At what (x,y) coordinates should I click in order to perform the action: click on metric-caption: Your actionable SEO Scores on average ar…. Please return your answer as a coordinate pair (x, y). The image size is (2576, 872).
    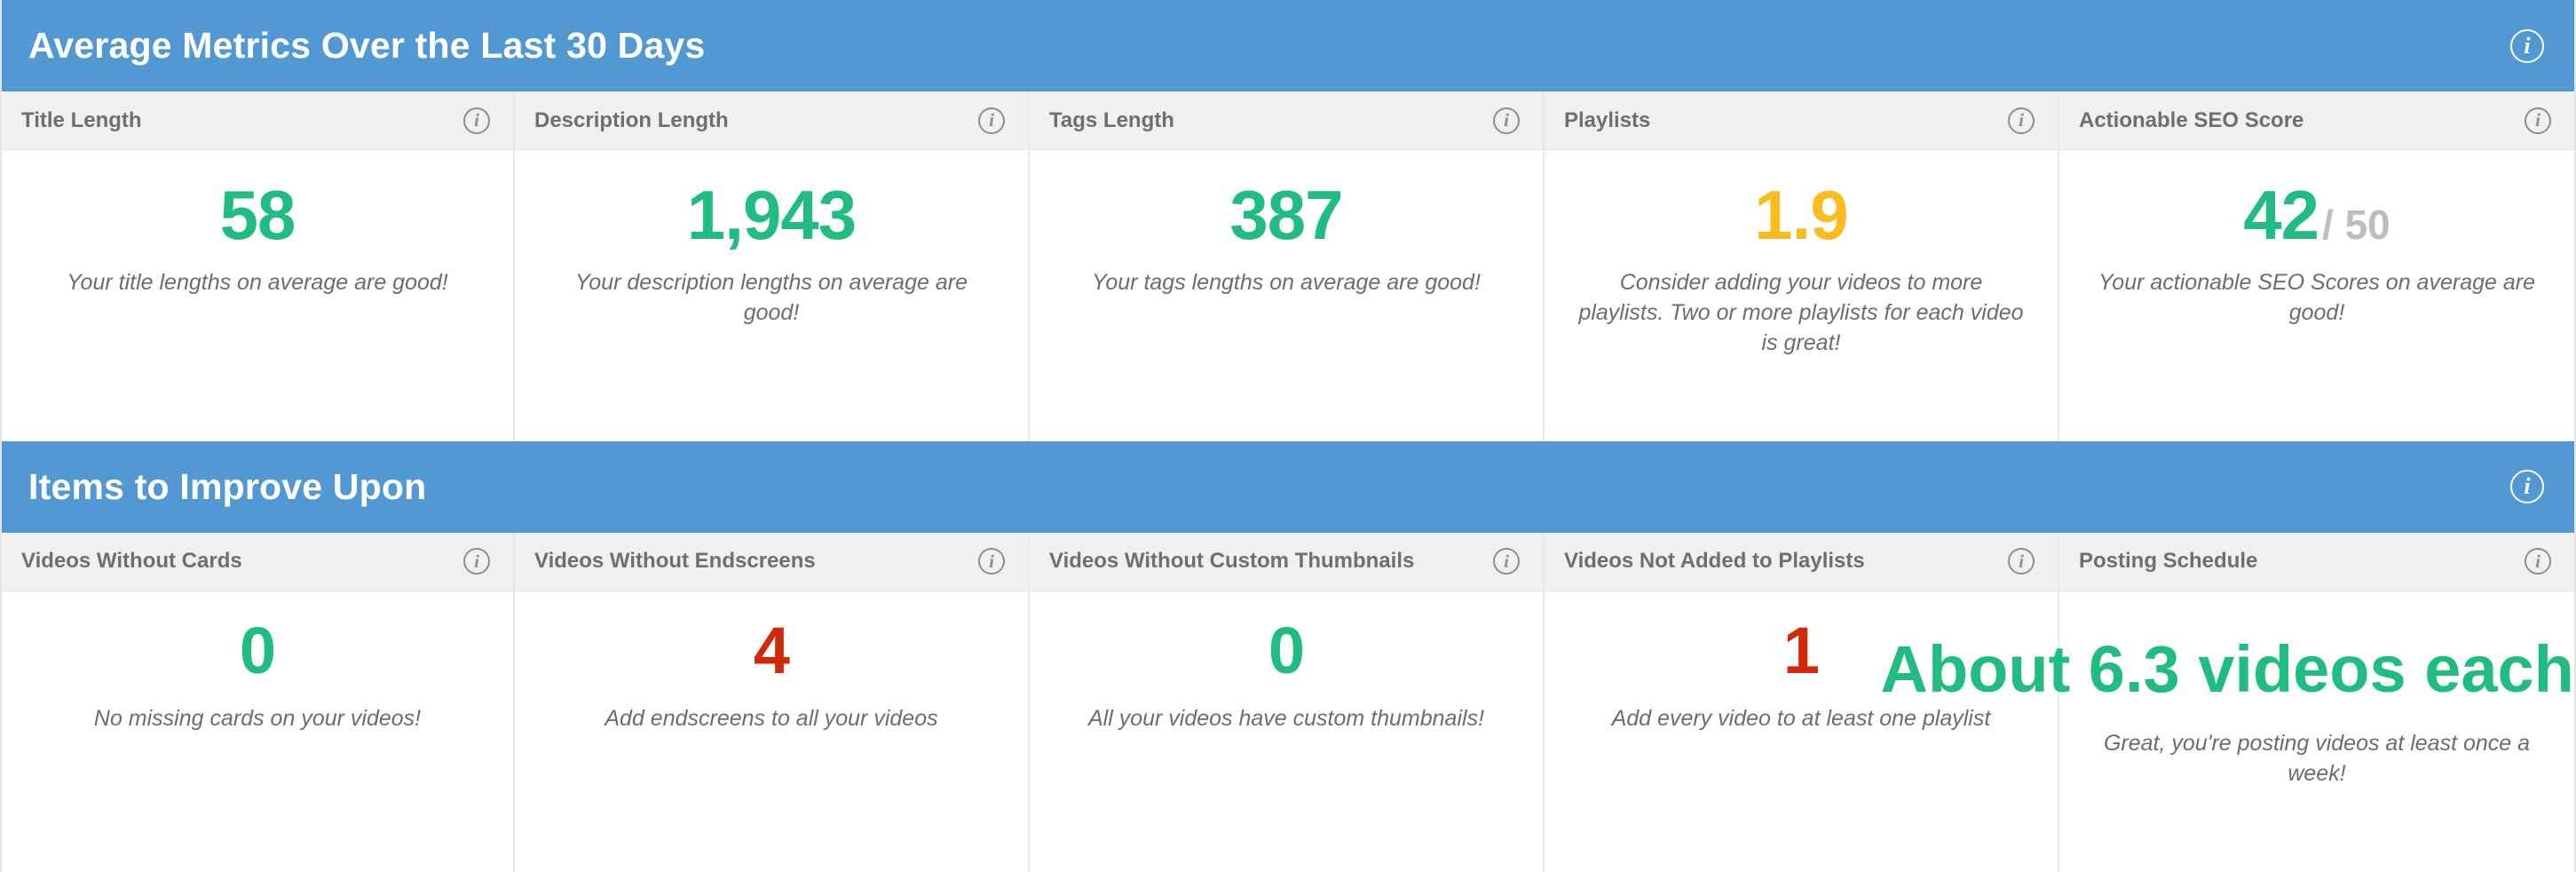
    Looking at the image, I should click on (2316, 297).